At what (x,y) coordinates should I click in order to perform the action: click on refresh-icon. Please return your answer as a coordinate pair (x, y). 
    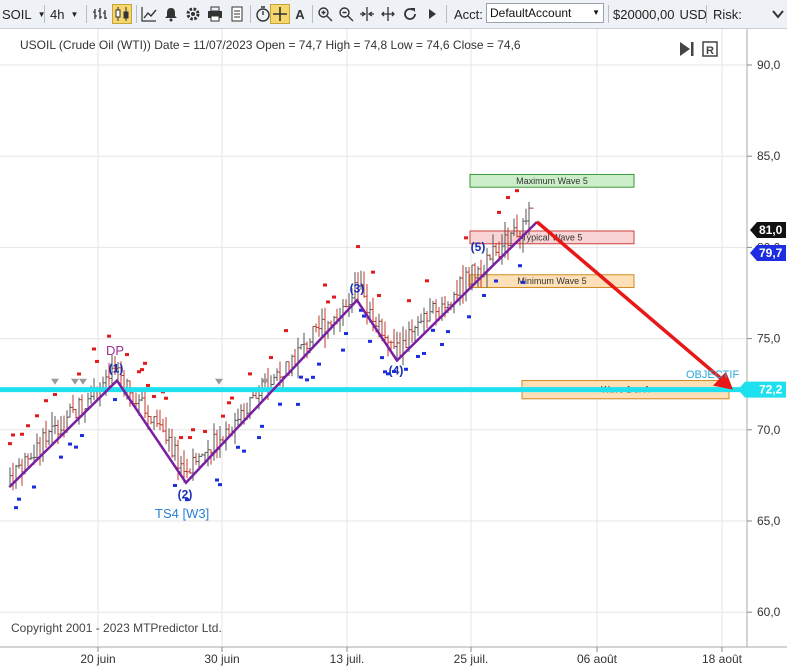
    Looking at the image, I should click on (410, 14).